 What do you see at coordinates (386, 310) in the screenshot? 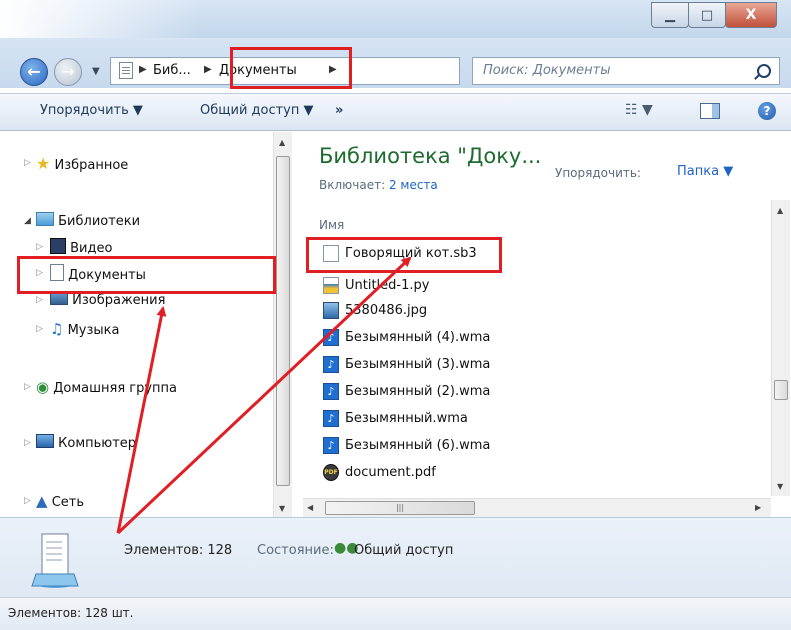
I see `file-name: 5380486.jpg` at bounding box center [386, 310].